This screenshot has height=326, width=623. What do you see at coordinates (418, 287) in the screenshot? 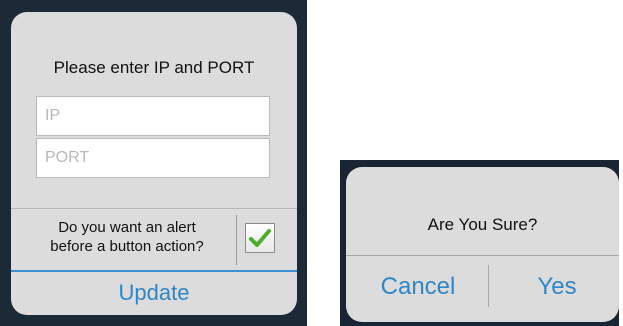
I see `cancel-button: Cancel` at bounding box center [418, 287].